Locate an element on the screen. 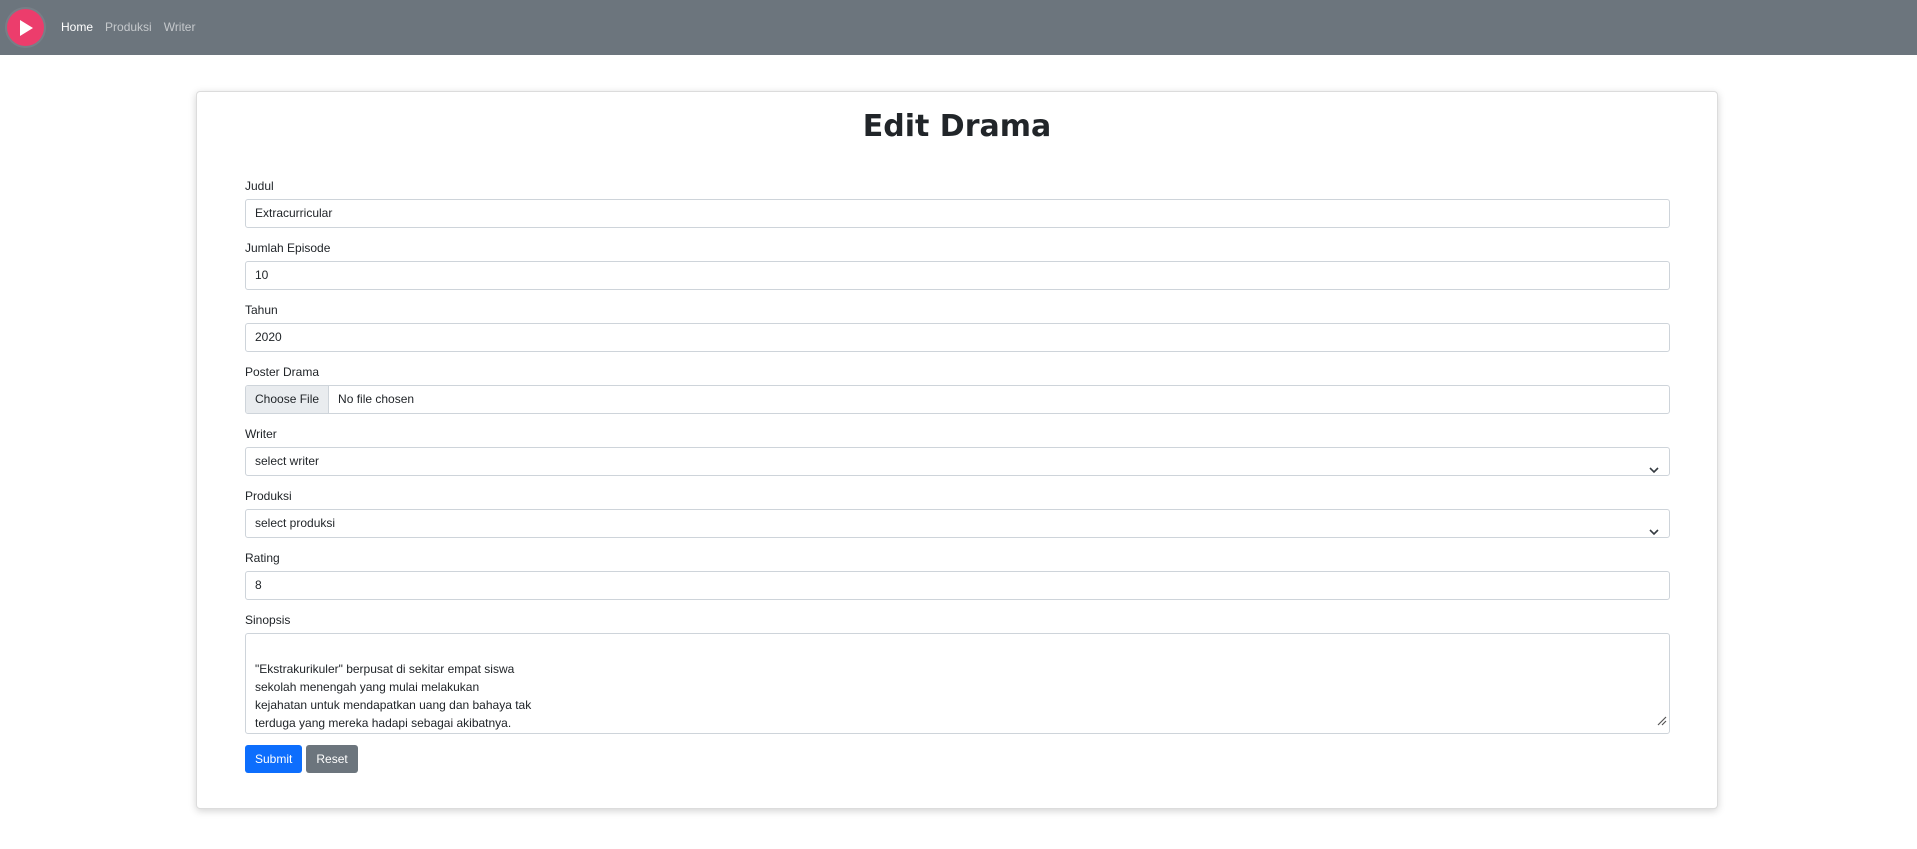 The width and height of the screenshot is (1917, 849). writer-selected: select writer is located at coordinates (287, 461).